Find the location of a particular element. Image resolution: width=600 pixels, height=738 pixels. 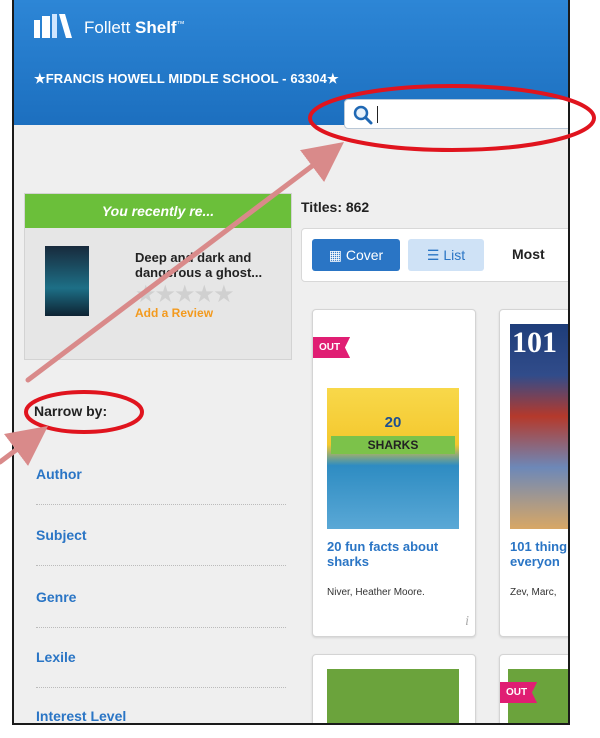

search-icon is located at coordinates (363, 115).